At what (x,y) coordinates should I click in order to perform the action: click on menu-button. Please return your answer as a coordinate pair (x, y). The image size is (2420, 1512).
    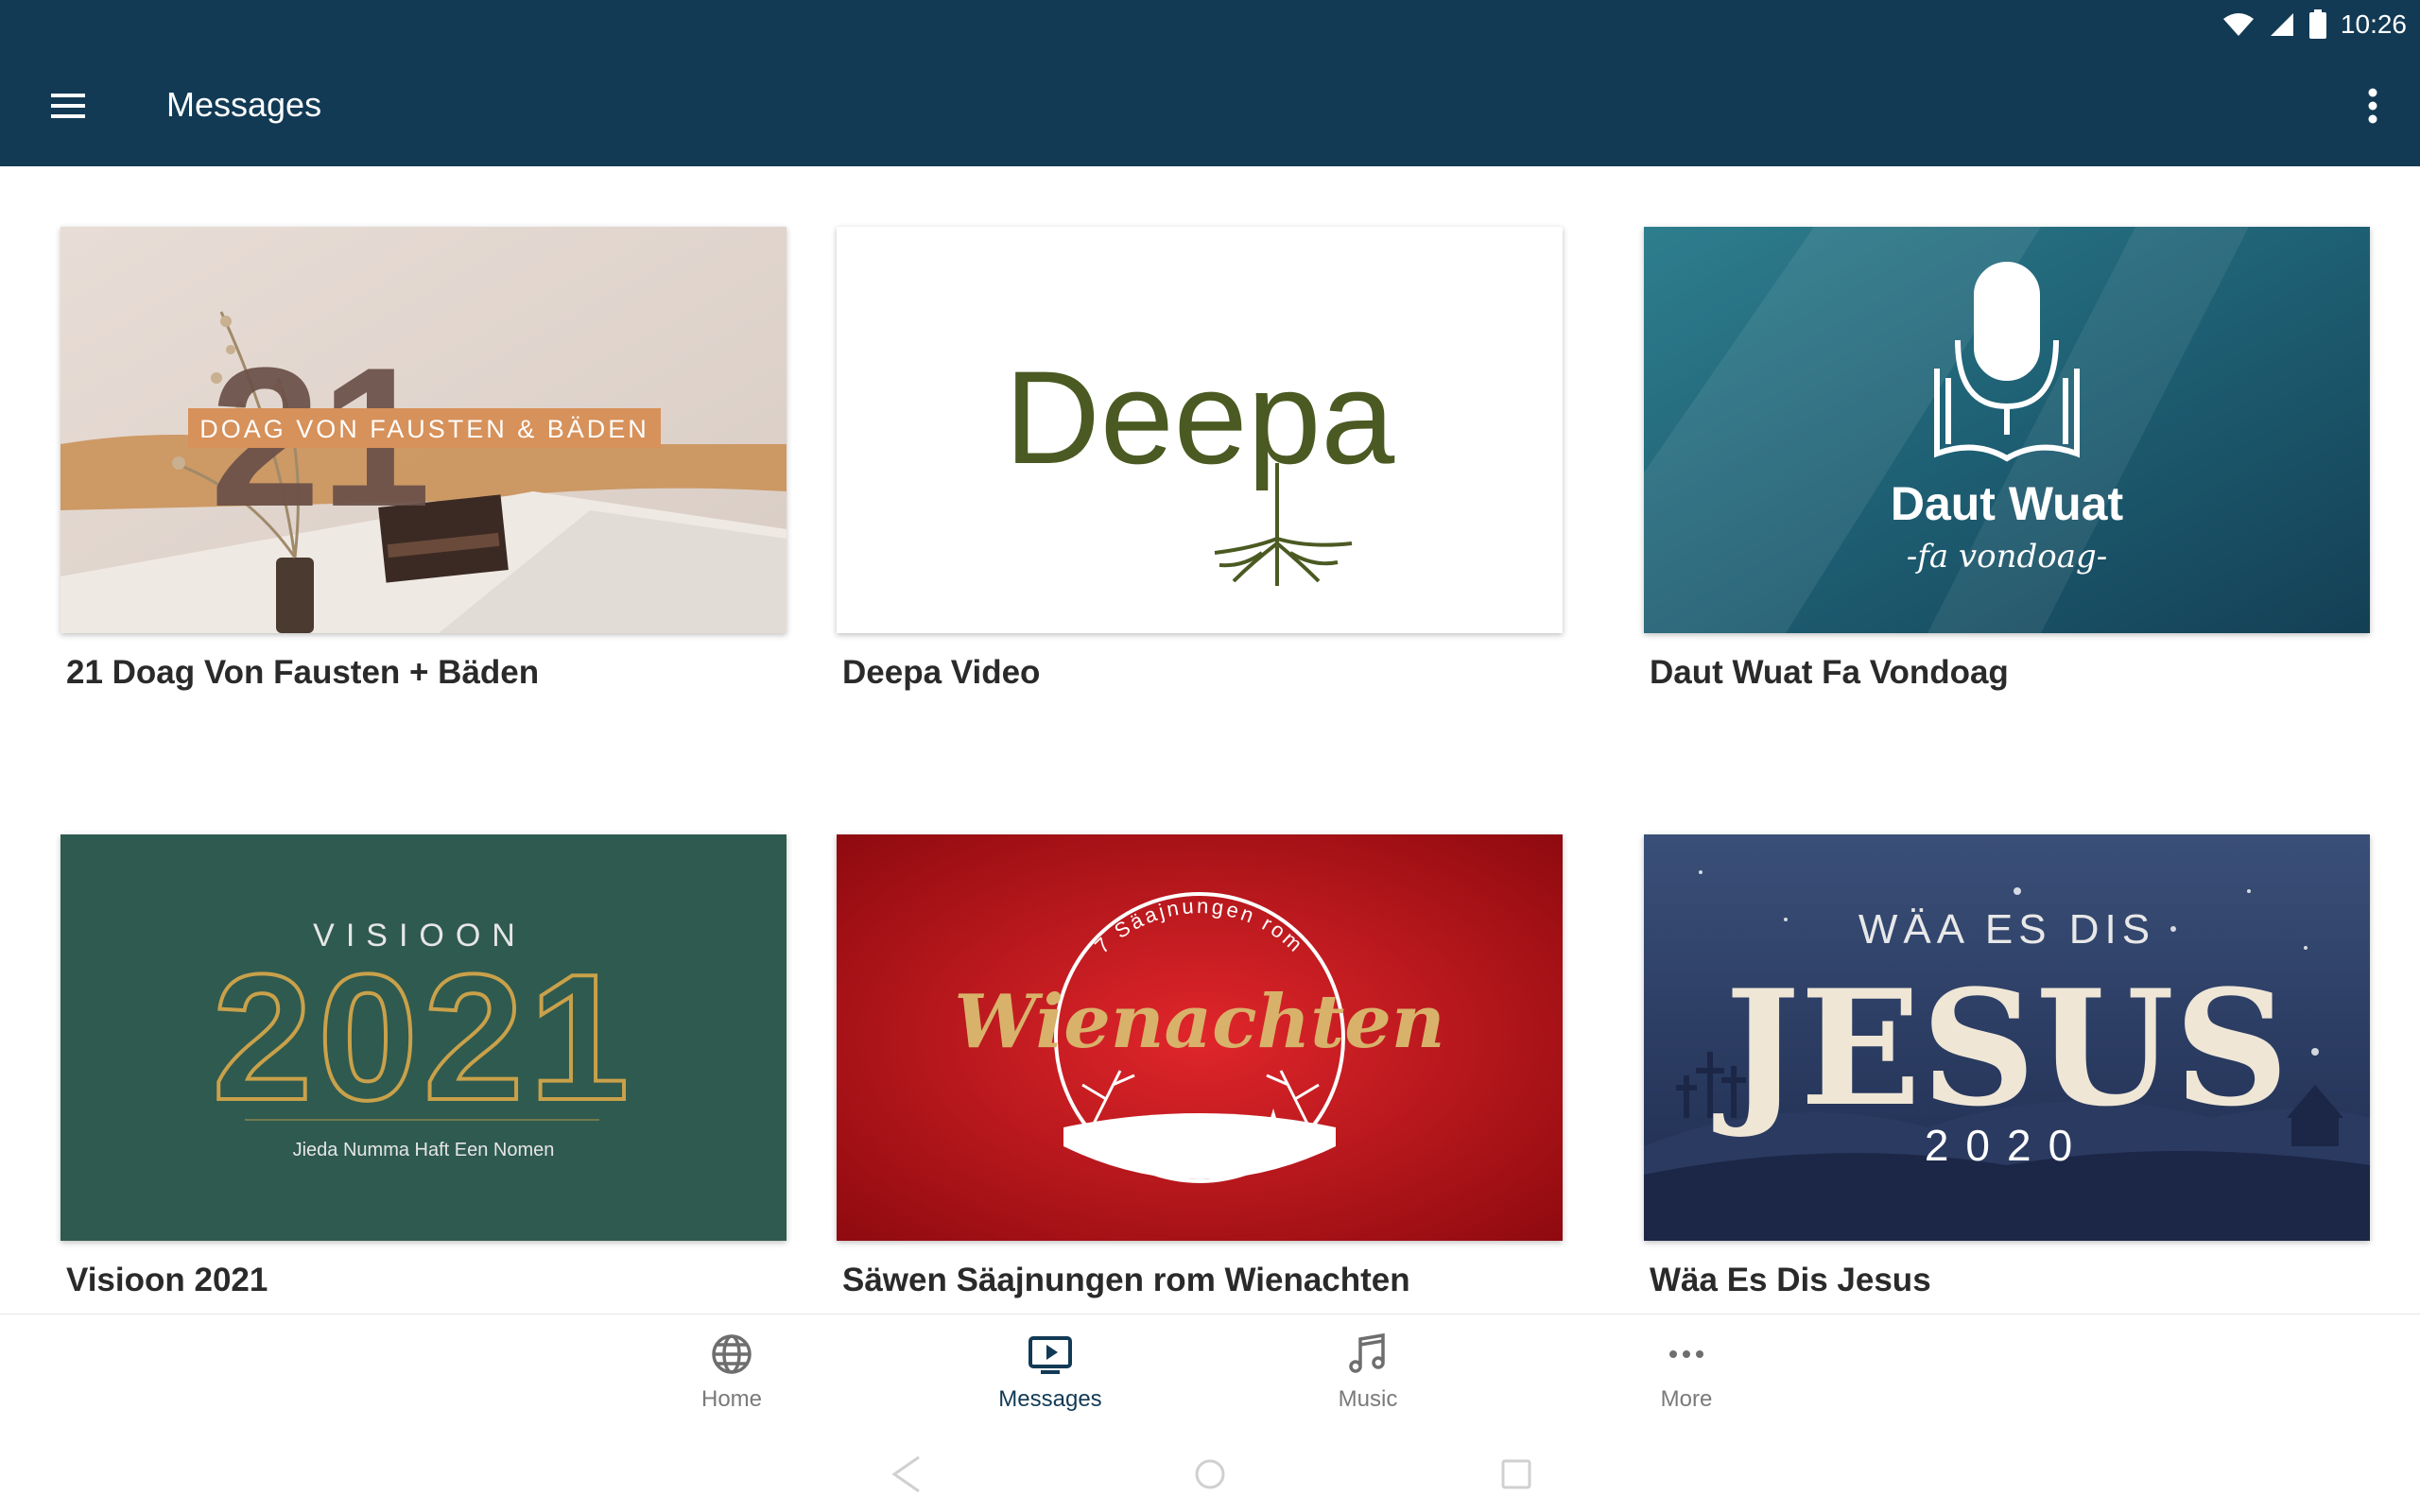
    Looking at the image, I should click on (68, 106).